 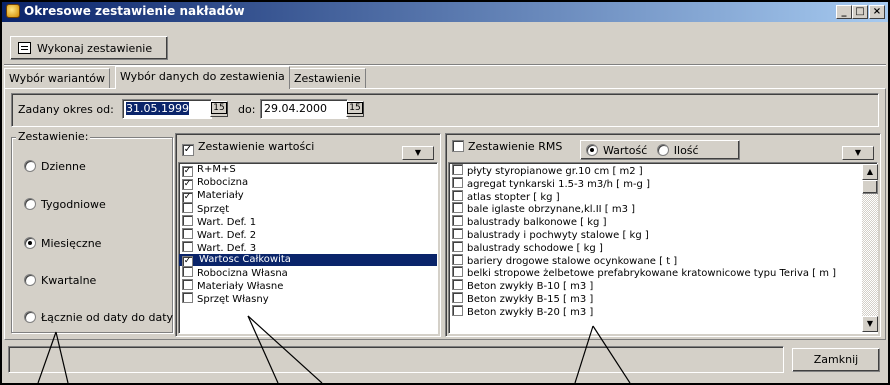 What do you see at coordinates (308, 183) in the screenshot?
I see `list-item: ✓ Robocizna` at bounding box center [308, 183].